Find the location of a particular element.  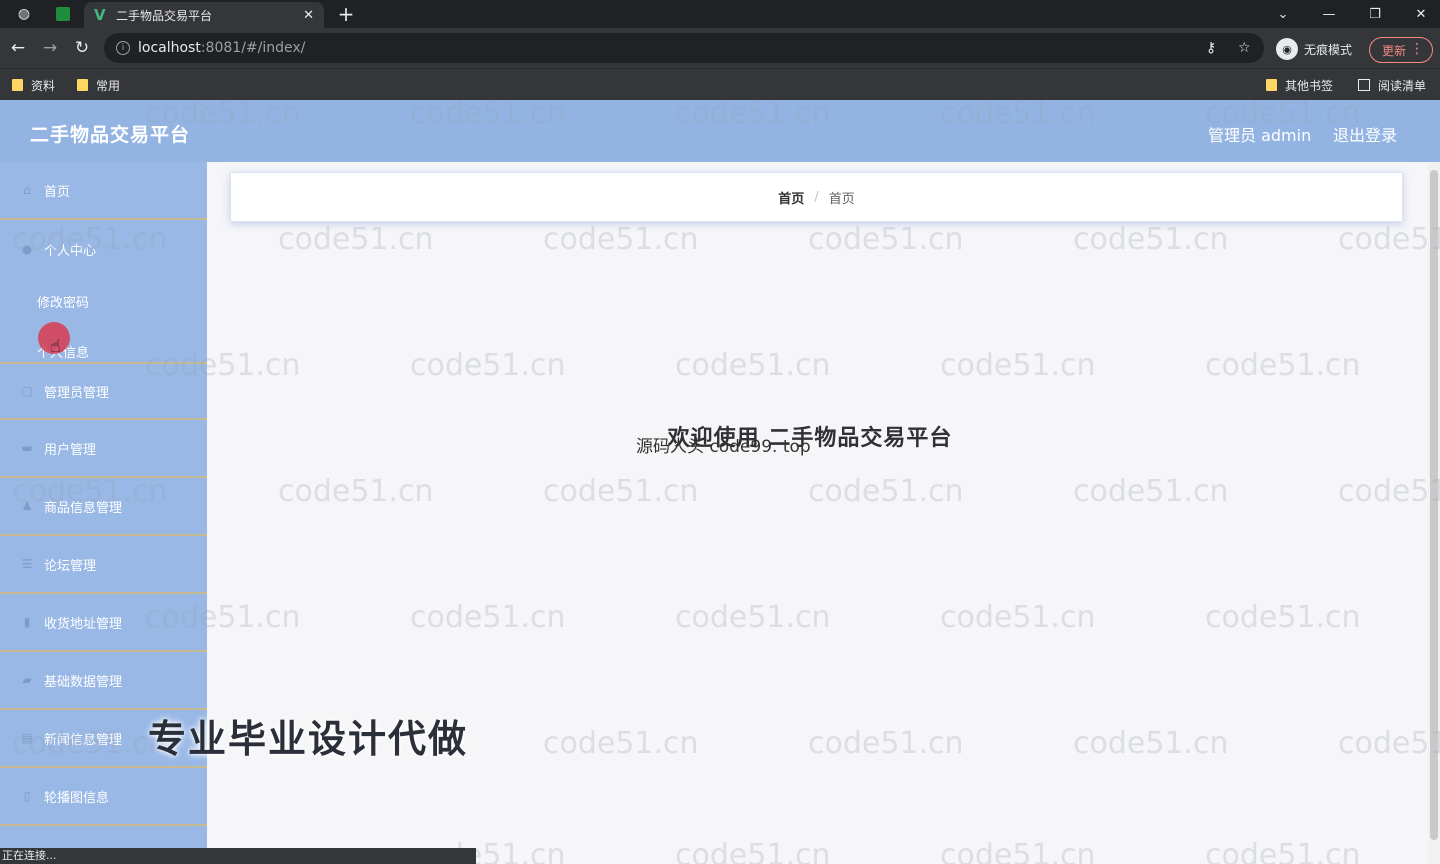

sidebar-item-basic-data-management: ▰ 基础数据管理 is located at coordinates (103, 681).